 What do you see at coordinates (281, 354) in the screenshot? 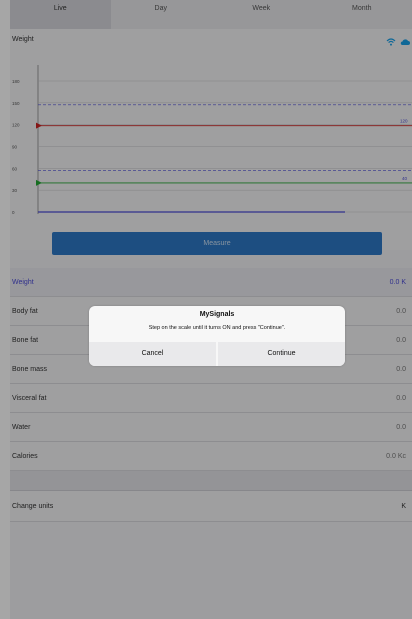
I see `continue-button: Continue` at bounding box center [281, 354].